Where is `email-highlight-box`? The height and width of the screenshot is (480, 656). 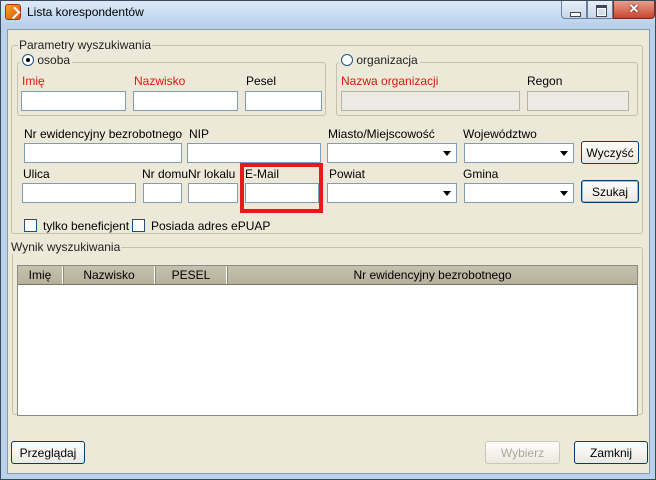
email-highlight-box is located at coordinates (281, 188).